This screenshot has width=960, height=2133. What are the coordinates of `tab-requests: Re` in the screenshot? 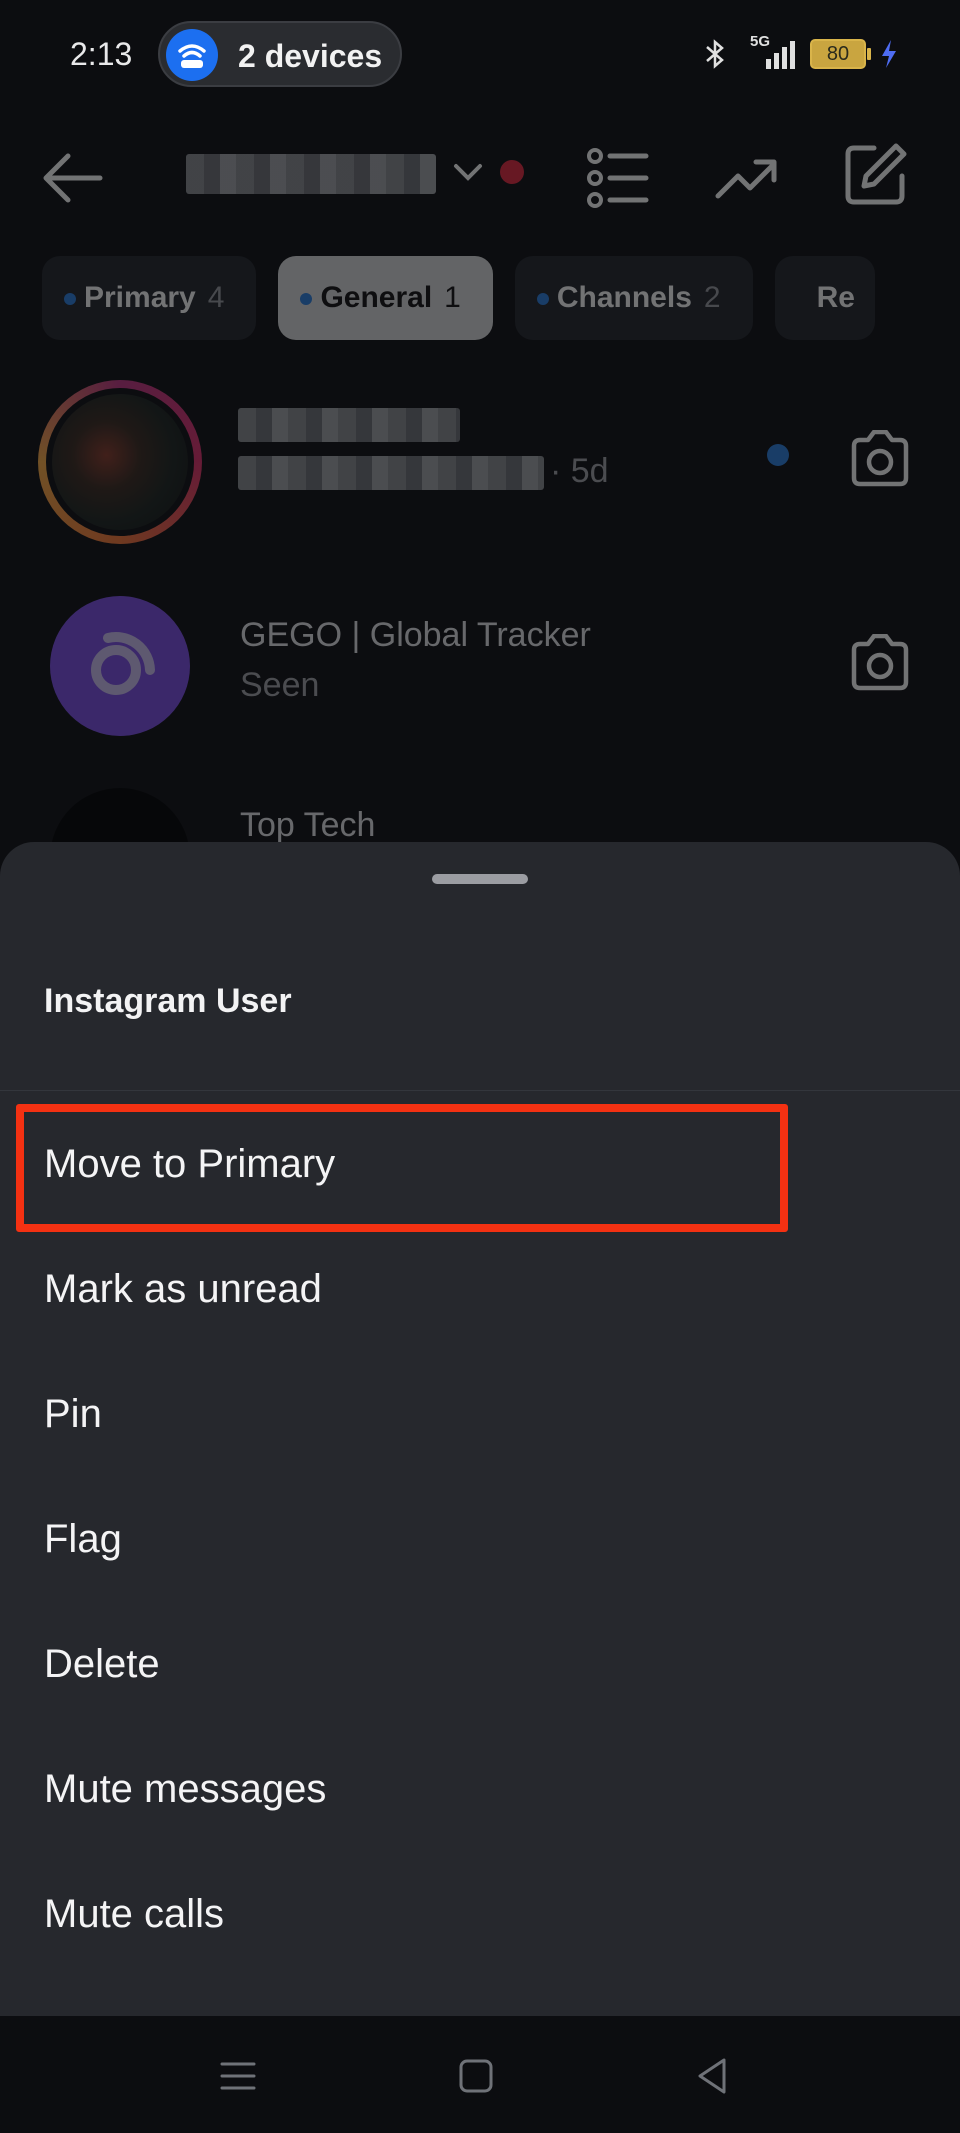 It's located at (824, 298).